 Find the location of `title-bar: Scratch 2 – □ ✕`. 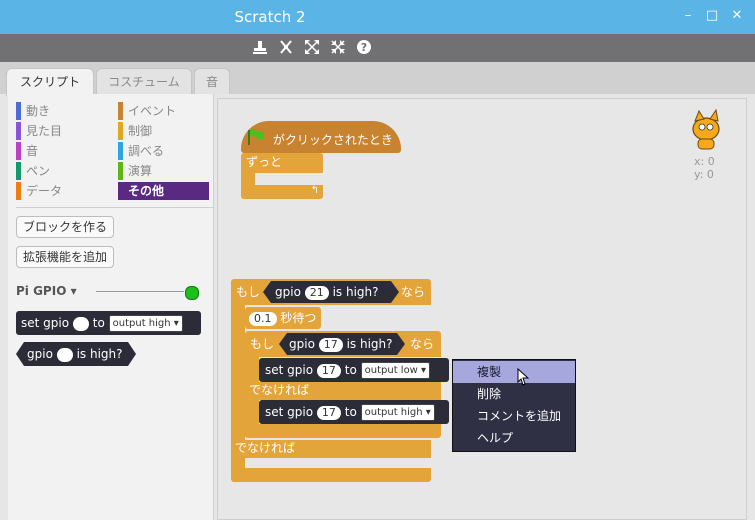

title-bar: Scratch 2 – □ ✕ is located at coordinates (377, 17).